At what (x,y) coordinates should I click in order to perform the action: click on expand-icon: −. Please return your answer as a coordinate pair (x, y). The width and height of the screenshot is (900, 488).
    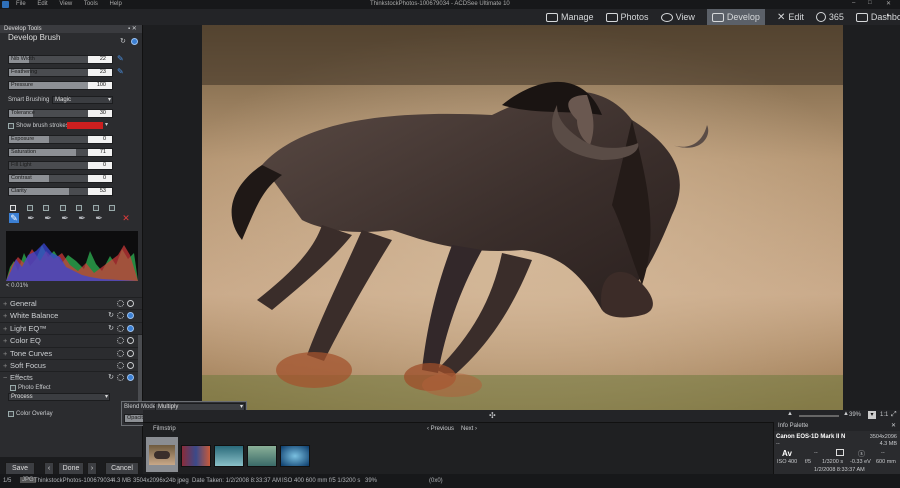
    Looking at the image, I should click on (5, 378).